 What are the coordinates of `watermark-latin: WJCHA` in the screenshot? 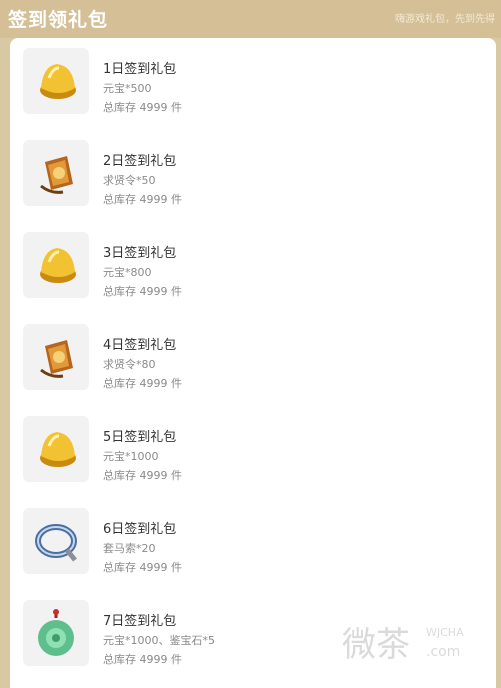 It's located at (445, 632).